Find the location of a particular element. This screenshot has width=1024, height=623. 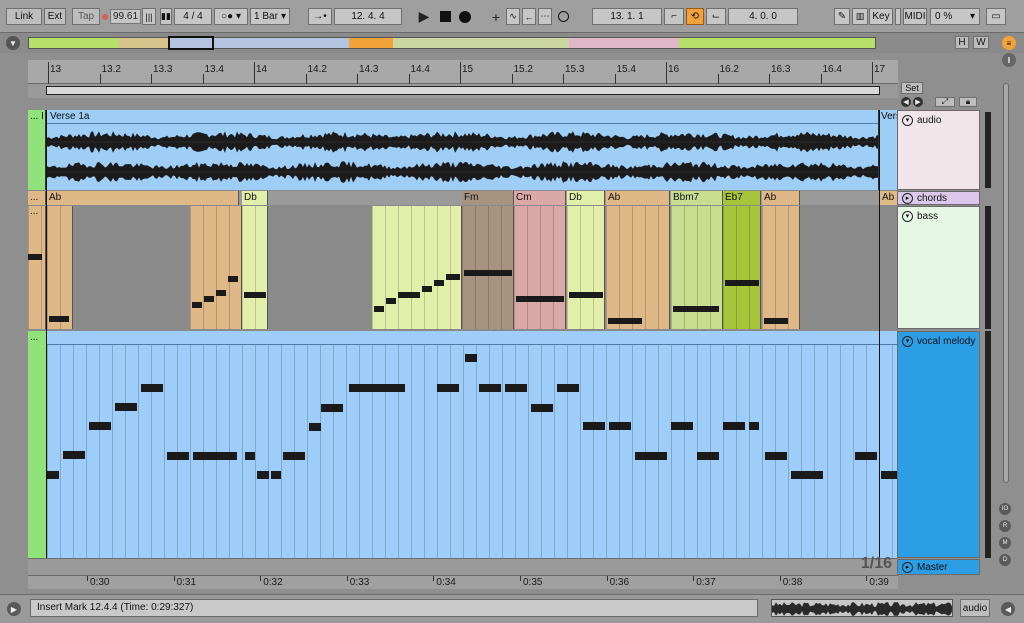

menu-icon: ≡ is located at coordinates (1009, 43).